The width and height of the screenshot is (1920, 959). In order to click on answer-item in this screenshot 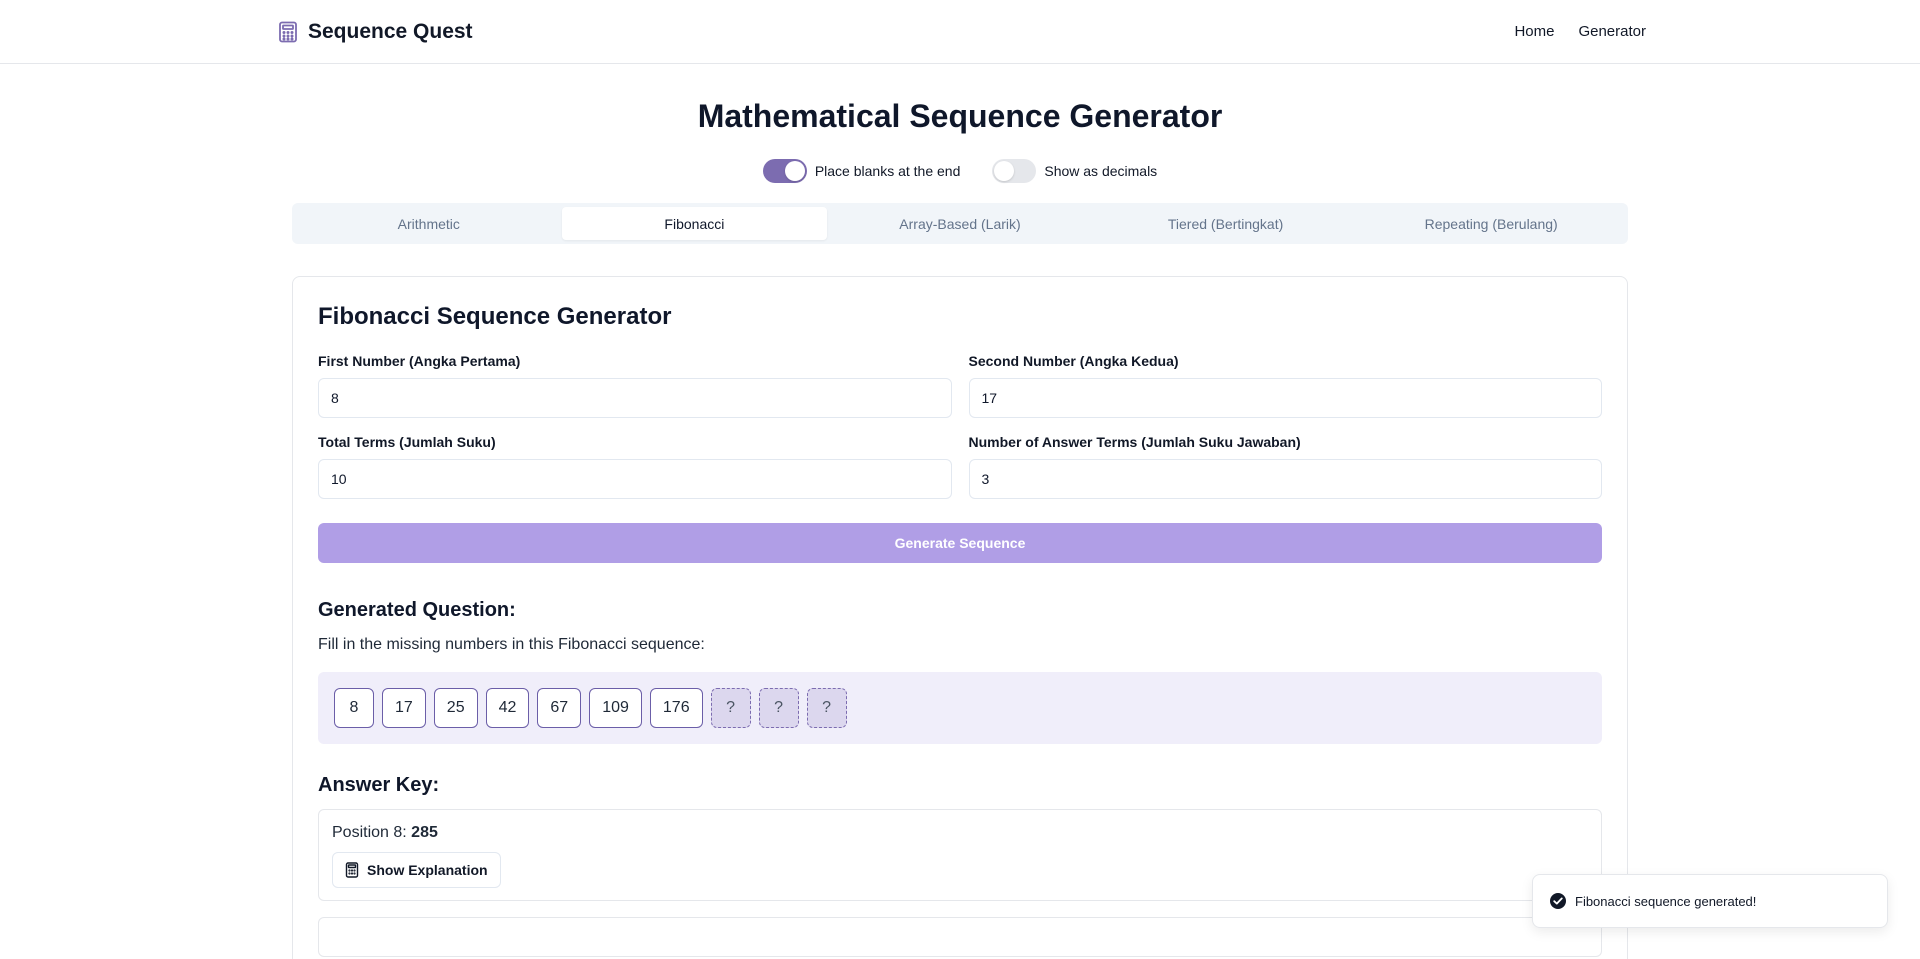, I will do `click(960, 937)`.